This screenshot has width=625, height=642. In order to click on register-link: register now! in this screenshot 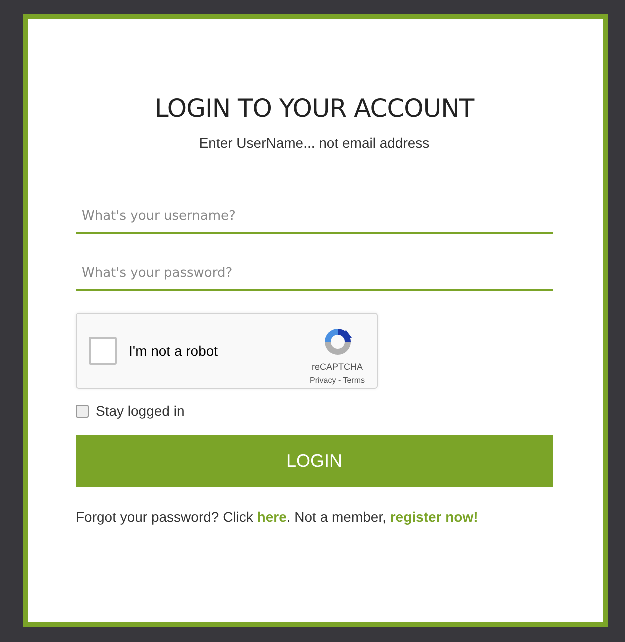, I will do `click(434, 517)`.